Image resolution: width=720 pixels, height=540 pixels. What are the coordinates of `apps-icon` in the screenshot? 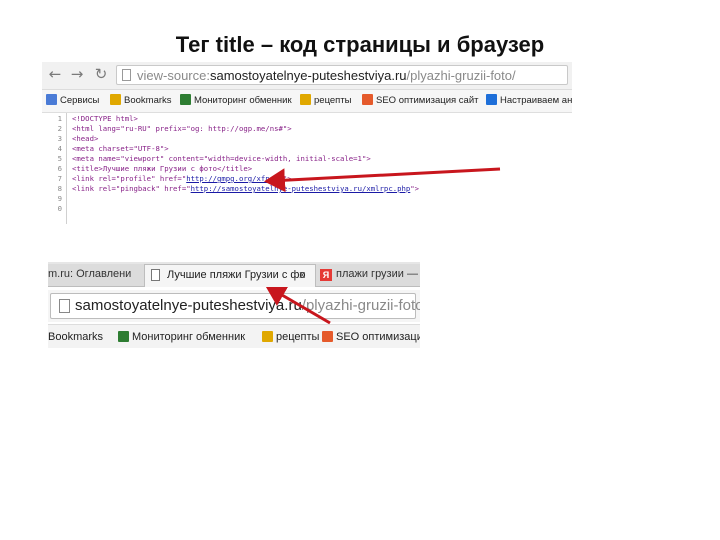 It's located at (51, 99).